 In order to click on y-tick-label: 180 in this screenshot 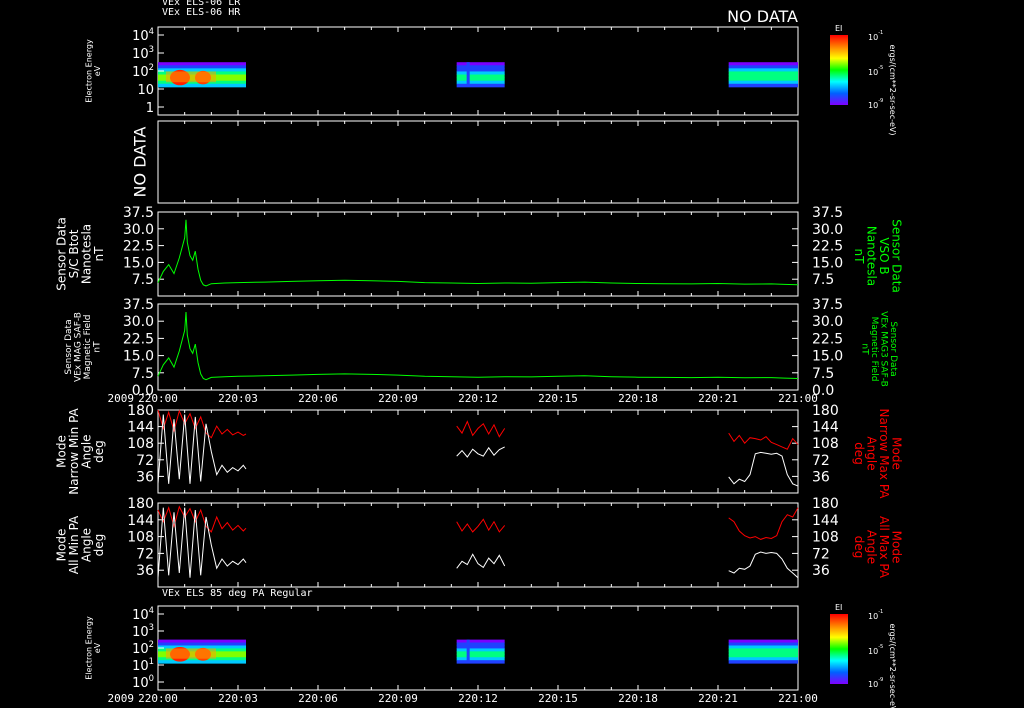, I will do `click(140, 411)`.